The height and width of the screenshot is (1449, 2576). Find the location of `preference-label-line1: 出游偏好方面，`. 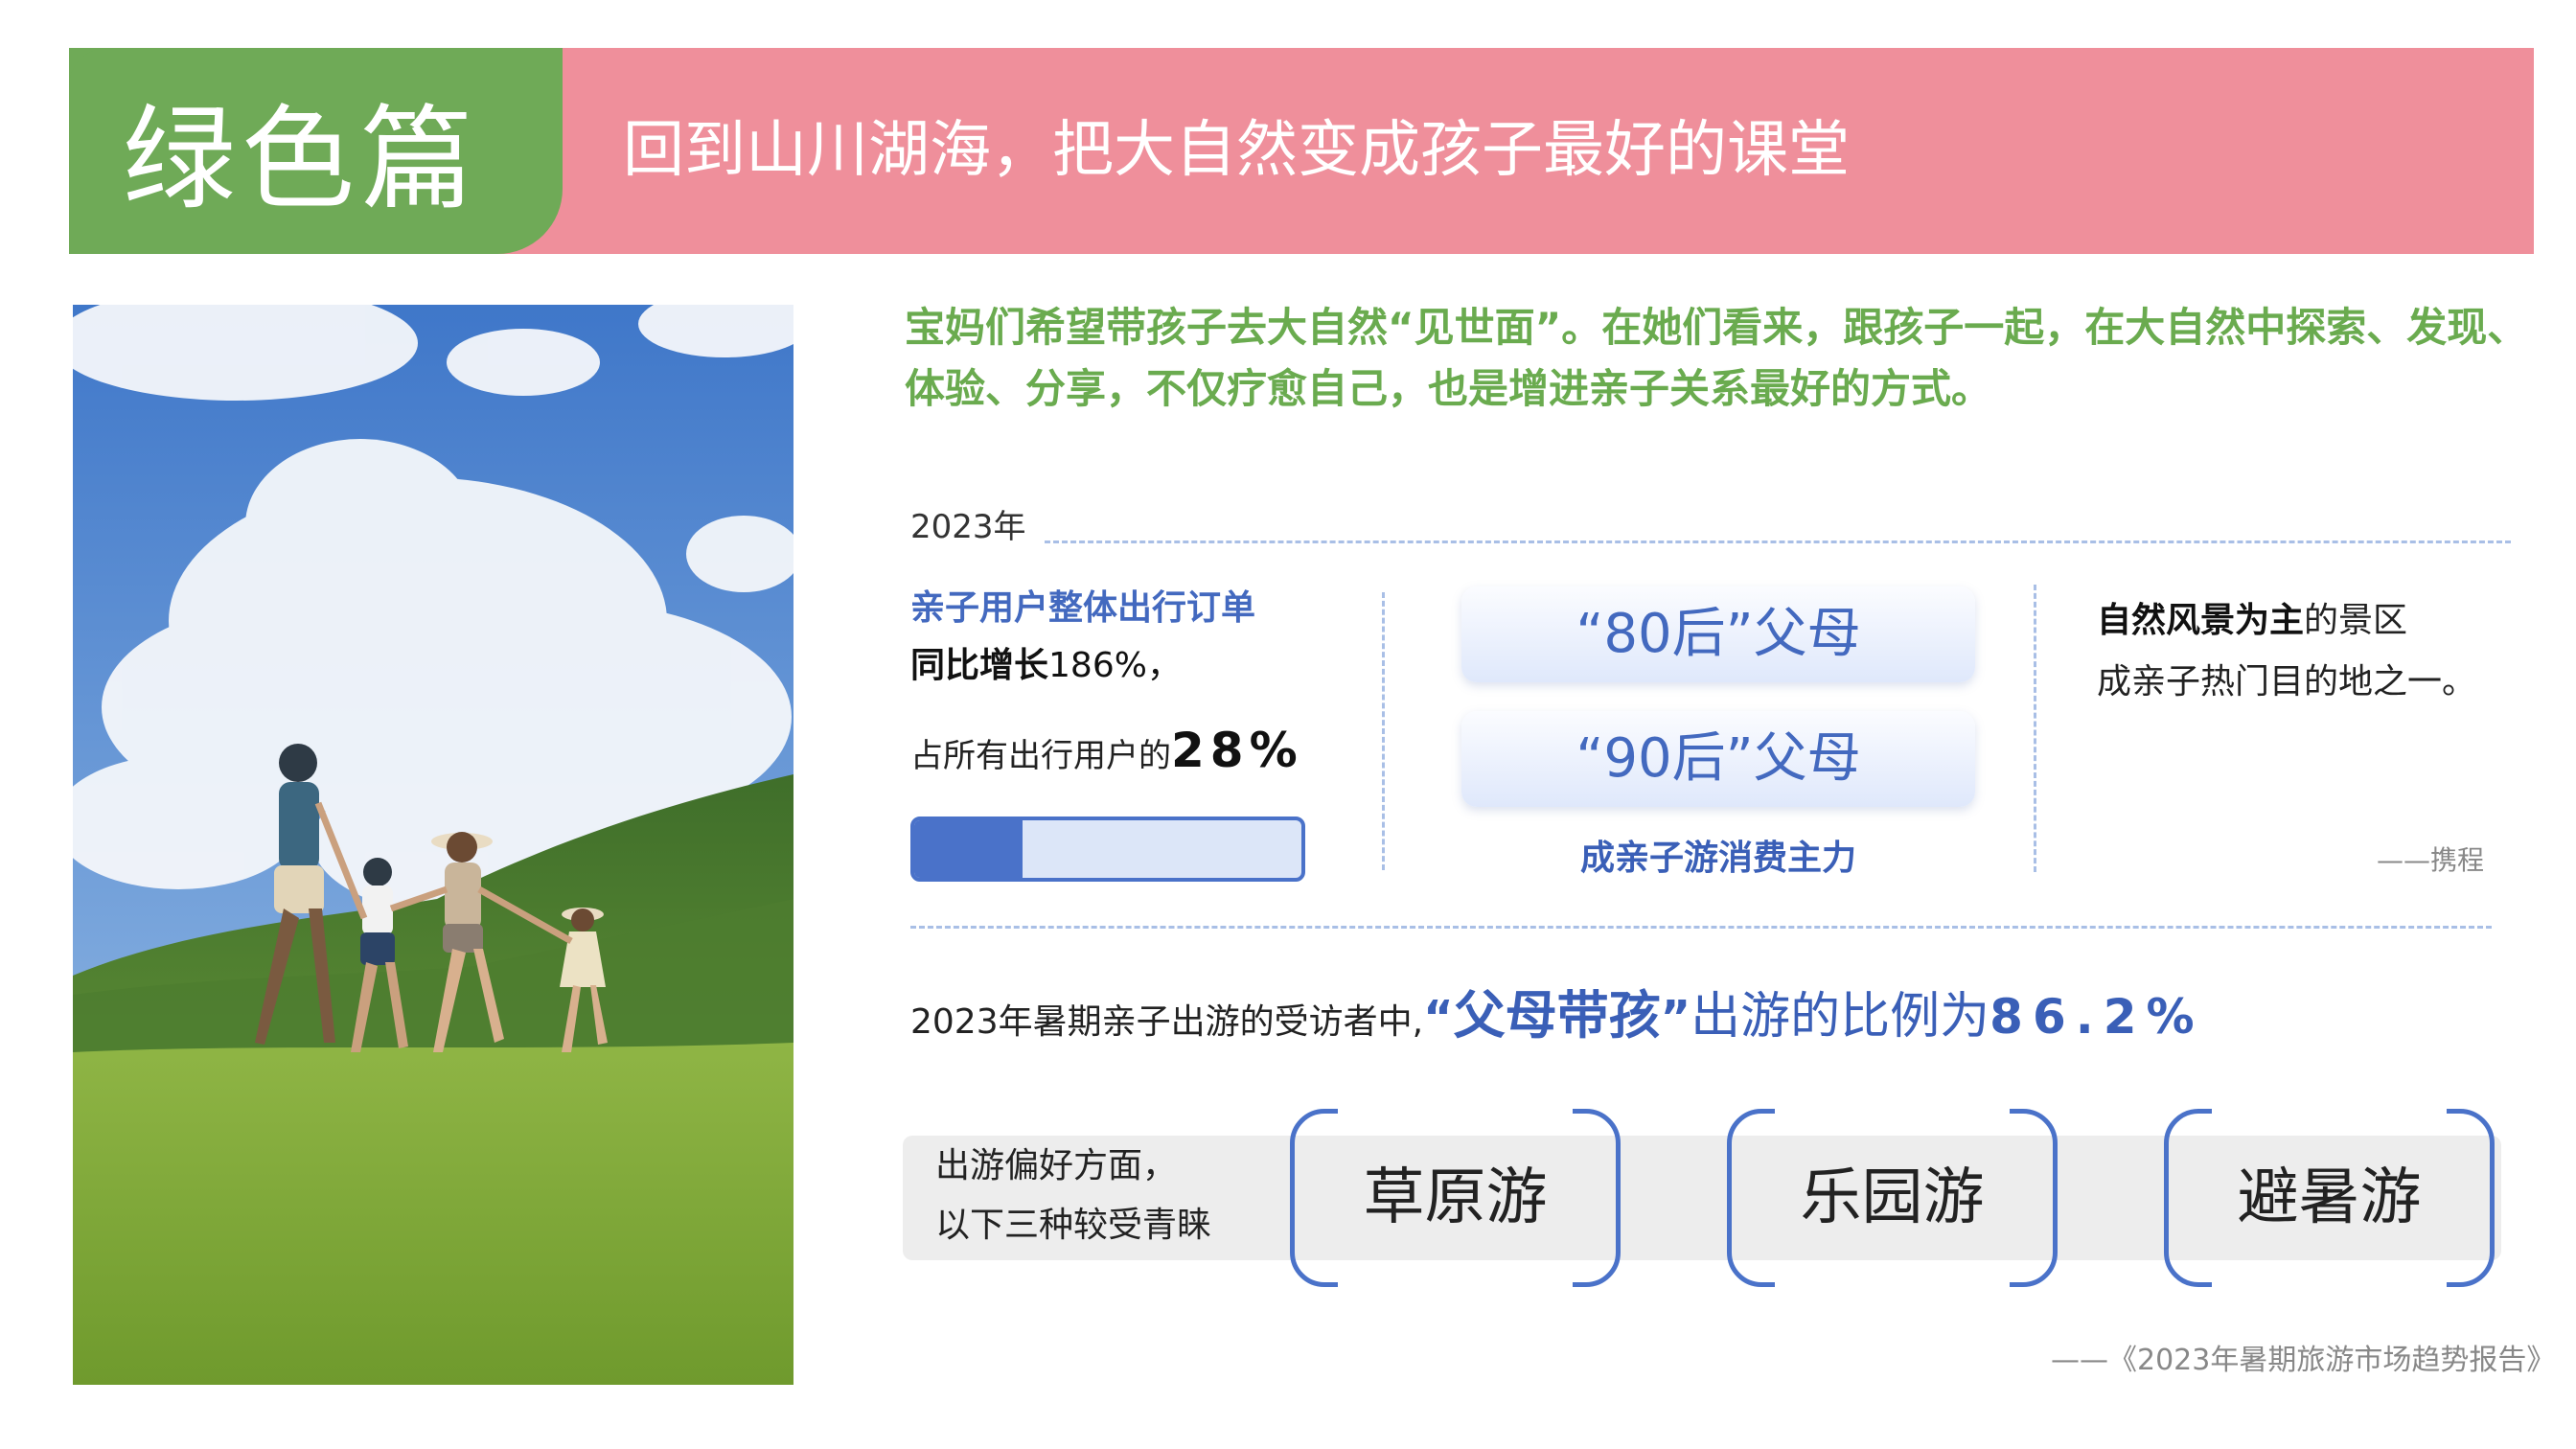

preference-label-line1: 出游偏好方面， is located at coordinates (1056, 1165).